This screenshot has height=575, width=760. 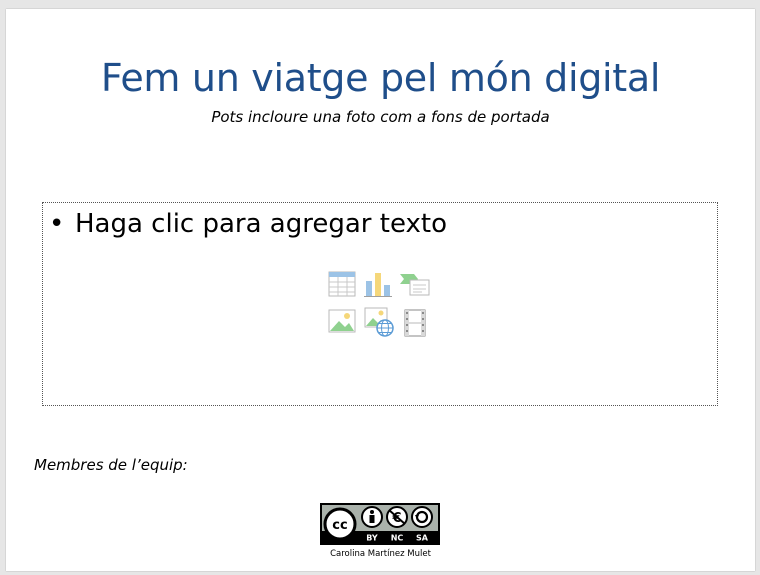 I want to click on insert-online-picture-icon, so click(x=379, y=322).